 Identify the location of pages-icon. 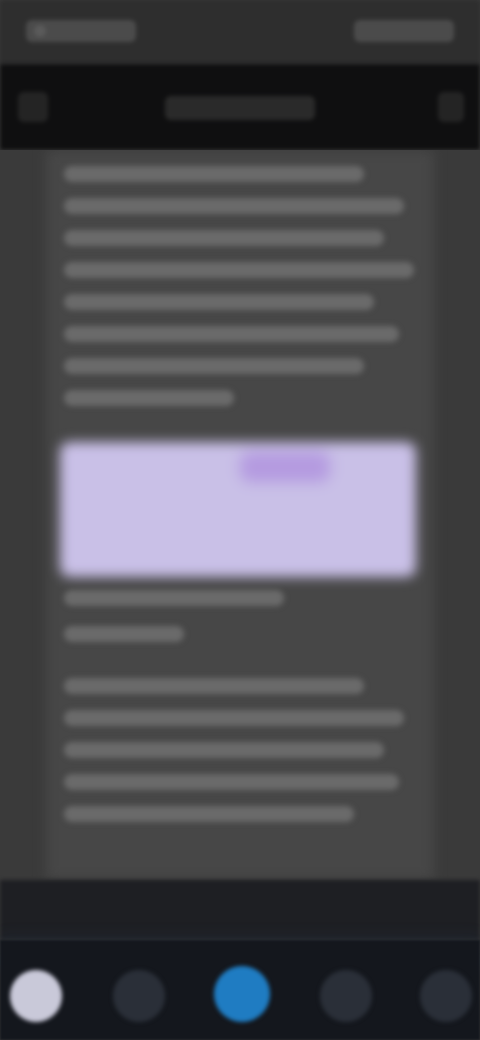
(346, 996).